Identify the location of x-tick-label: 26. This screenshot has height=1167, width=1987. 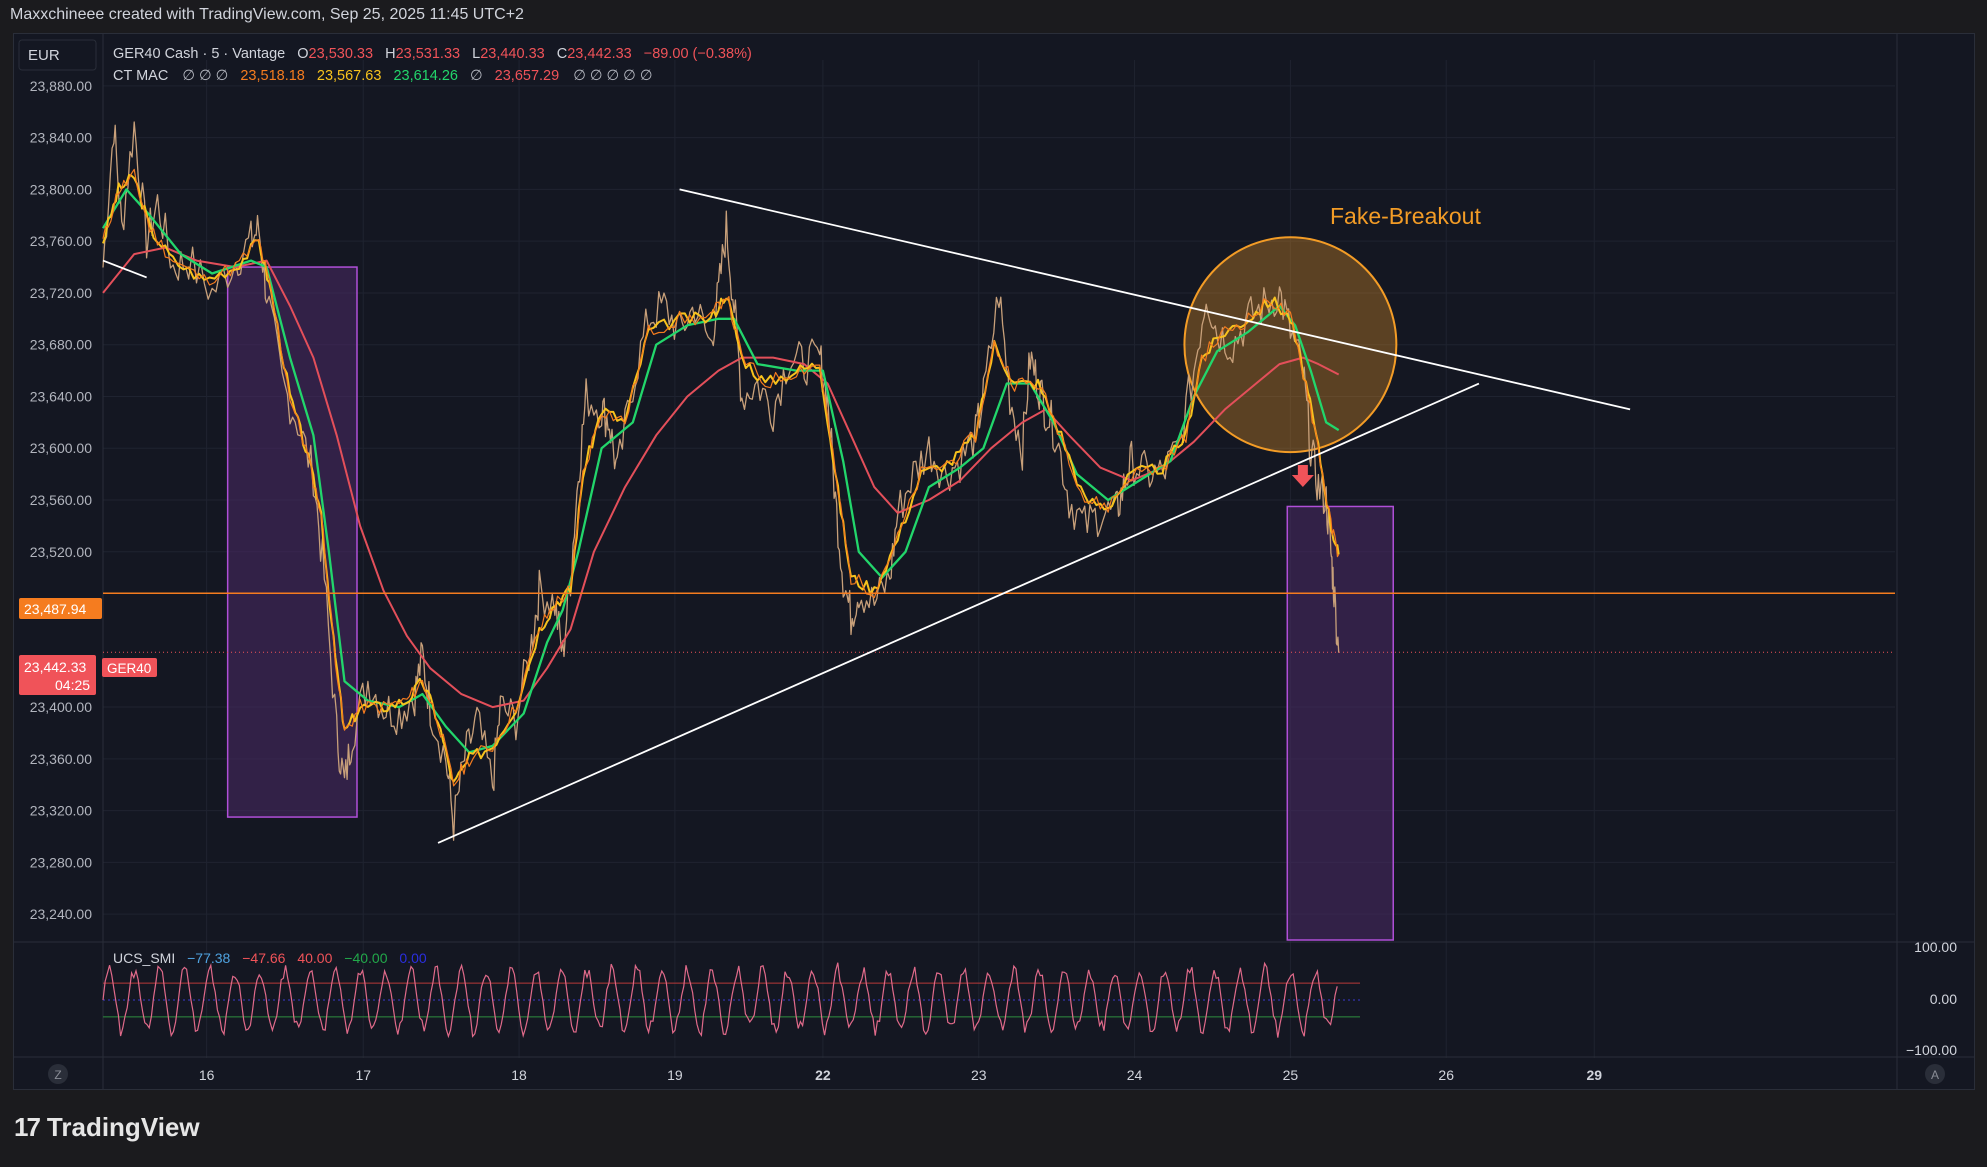
(1446, 1075).